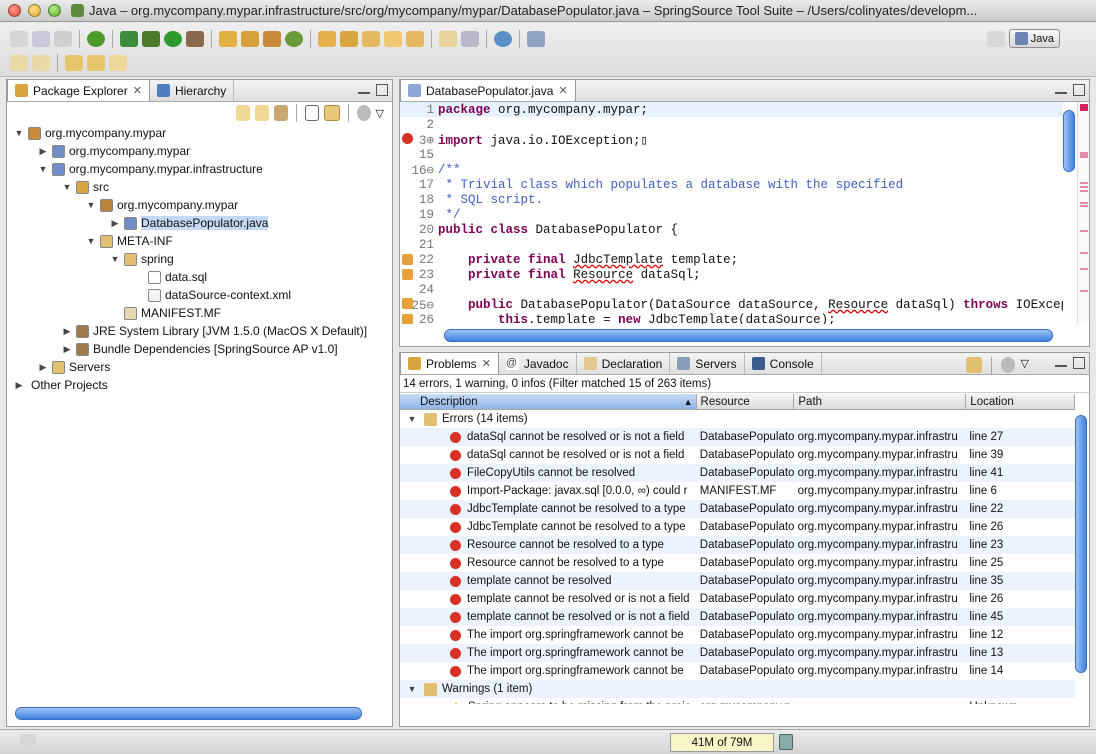 This screenshot has width=1096, height=754. Describe the element at coordinates (41, 39) in the screenshot. I see `save-icon` at that location.